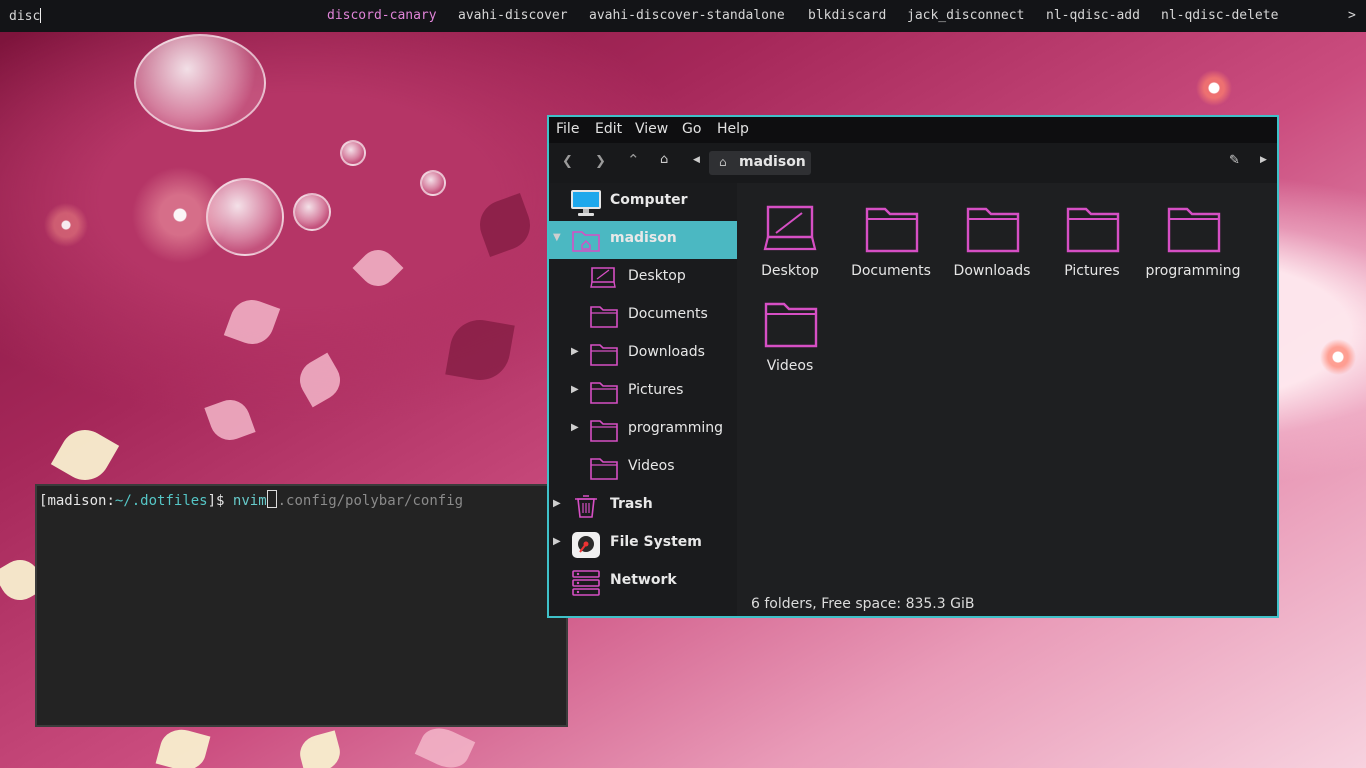  Describe the element at coordinates (643, 202) in the screenshot. I see `sidebar-item-computer: Computer` at that location.